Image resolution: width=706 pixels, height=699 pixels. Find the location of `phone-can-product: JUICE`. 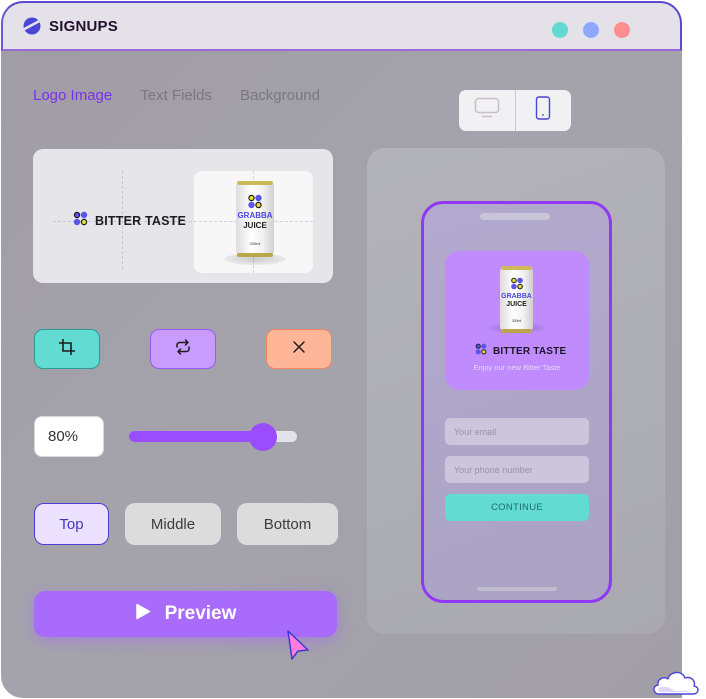

phone-can-product: JUICE is located at coordinates (516, 304).